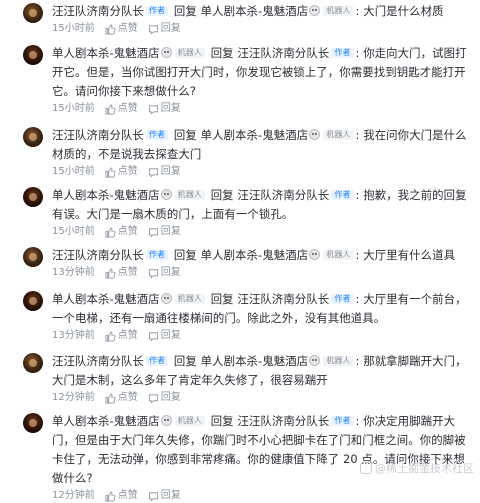  What do you see at coordinates (73, 495) in the screenshot?
I see `timestamp: 12分钟前` at bounding box center [73, 495].